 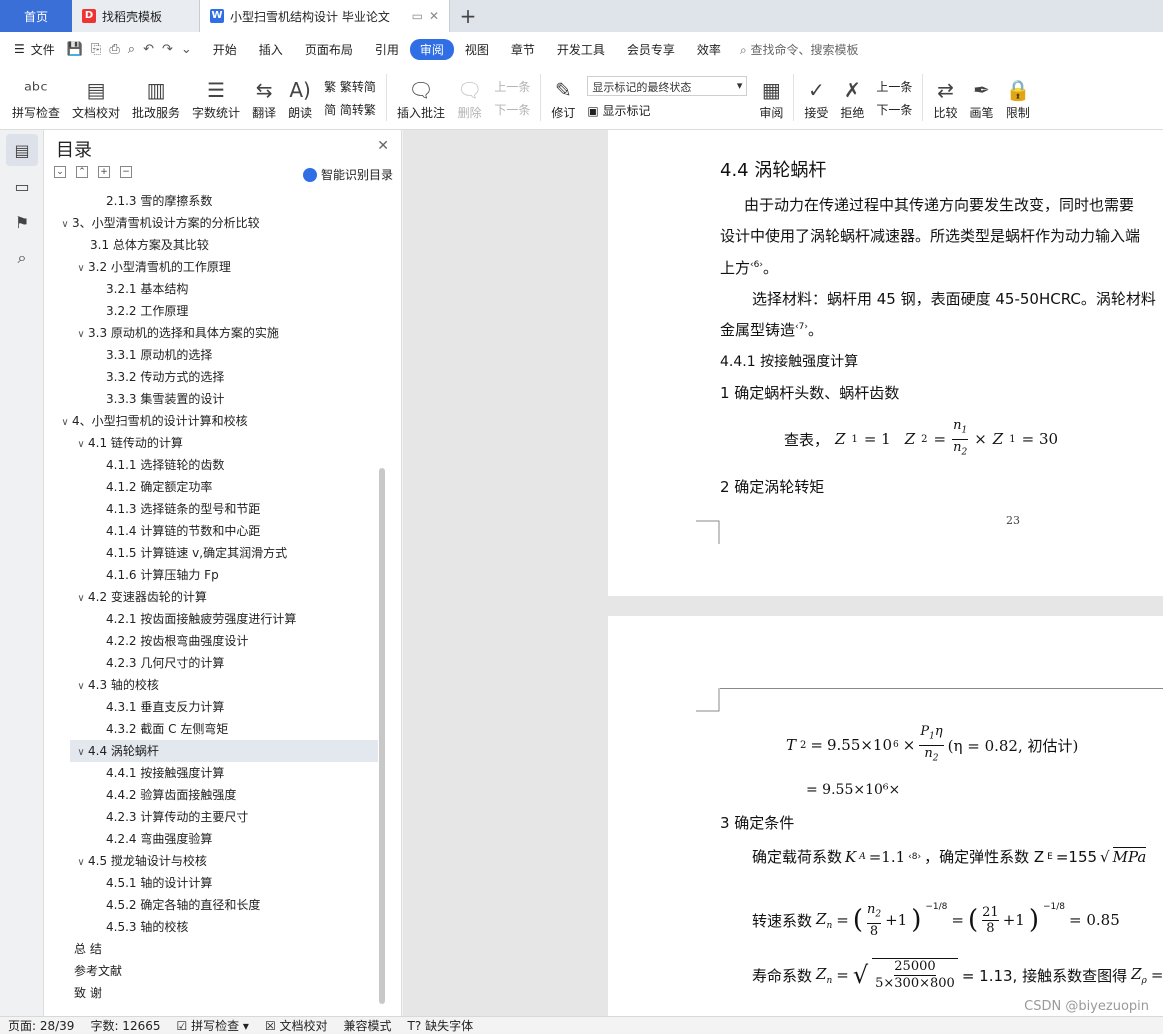 I want to click on toc-item: 4.2.3 几何尺寸的计算, so click(x=212, y=663).